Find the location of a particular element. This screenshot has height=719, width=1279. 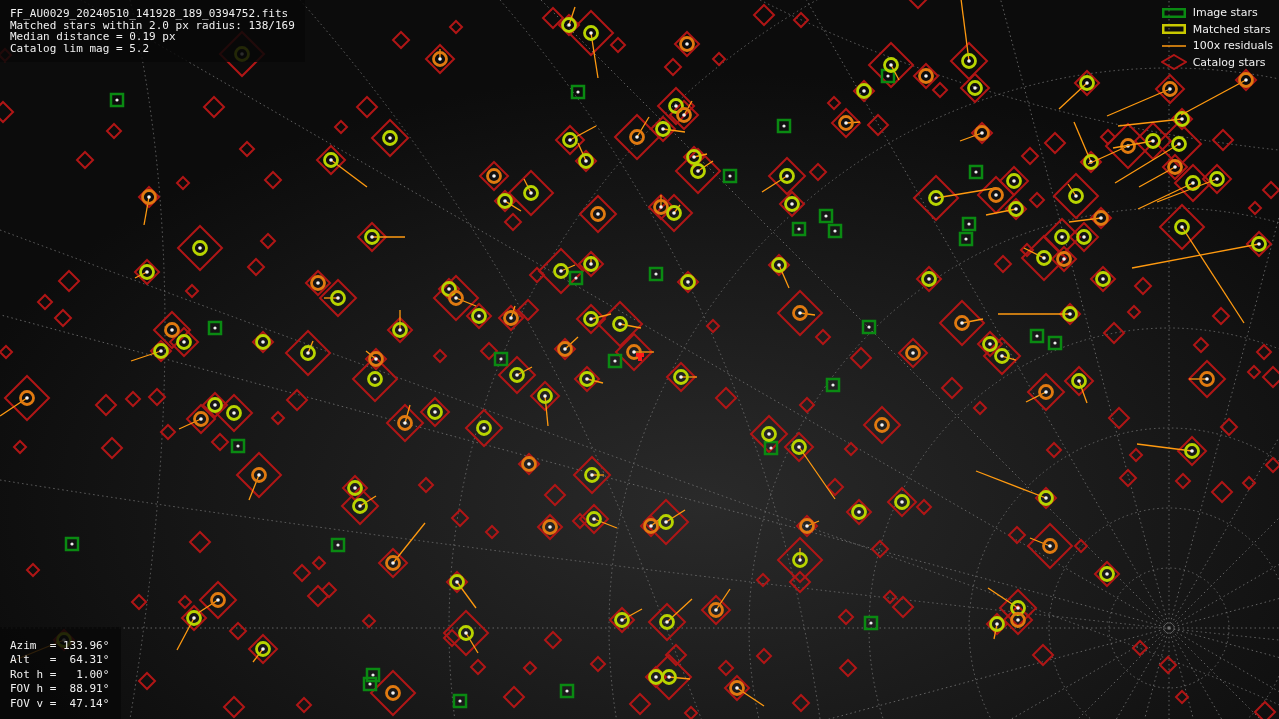

info-text: Matched stars within 2.0 px radius: 138/169 is located at coordinates (152, 25).